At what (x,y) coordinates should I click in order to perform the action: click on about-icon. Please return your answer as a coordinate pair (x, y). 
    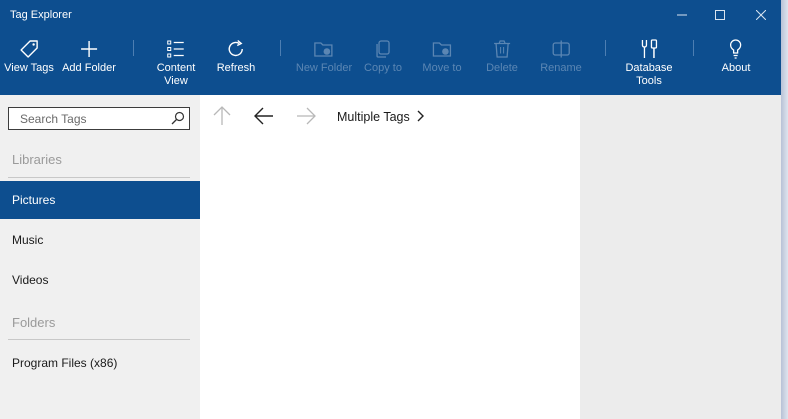
    Looking at the image, I should click on (736, 49).